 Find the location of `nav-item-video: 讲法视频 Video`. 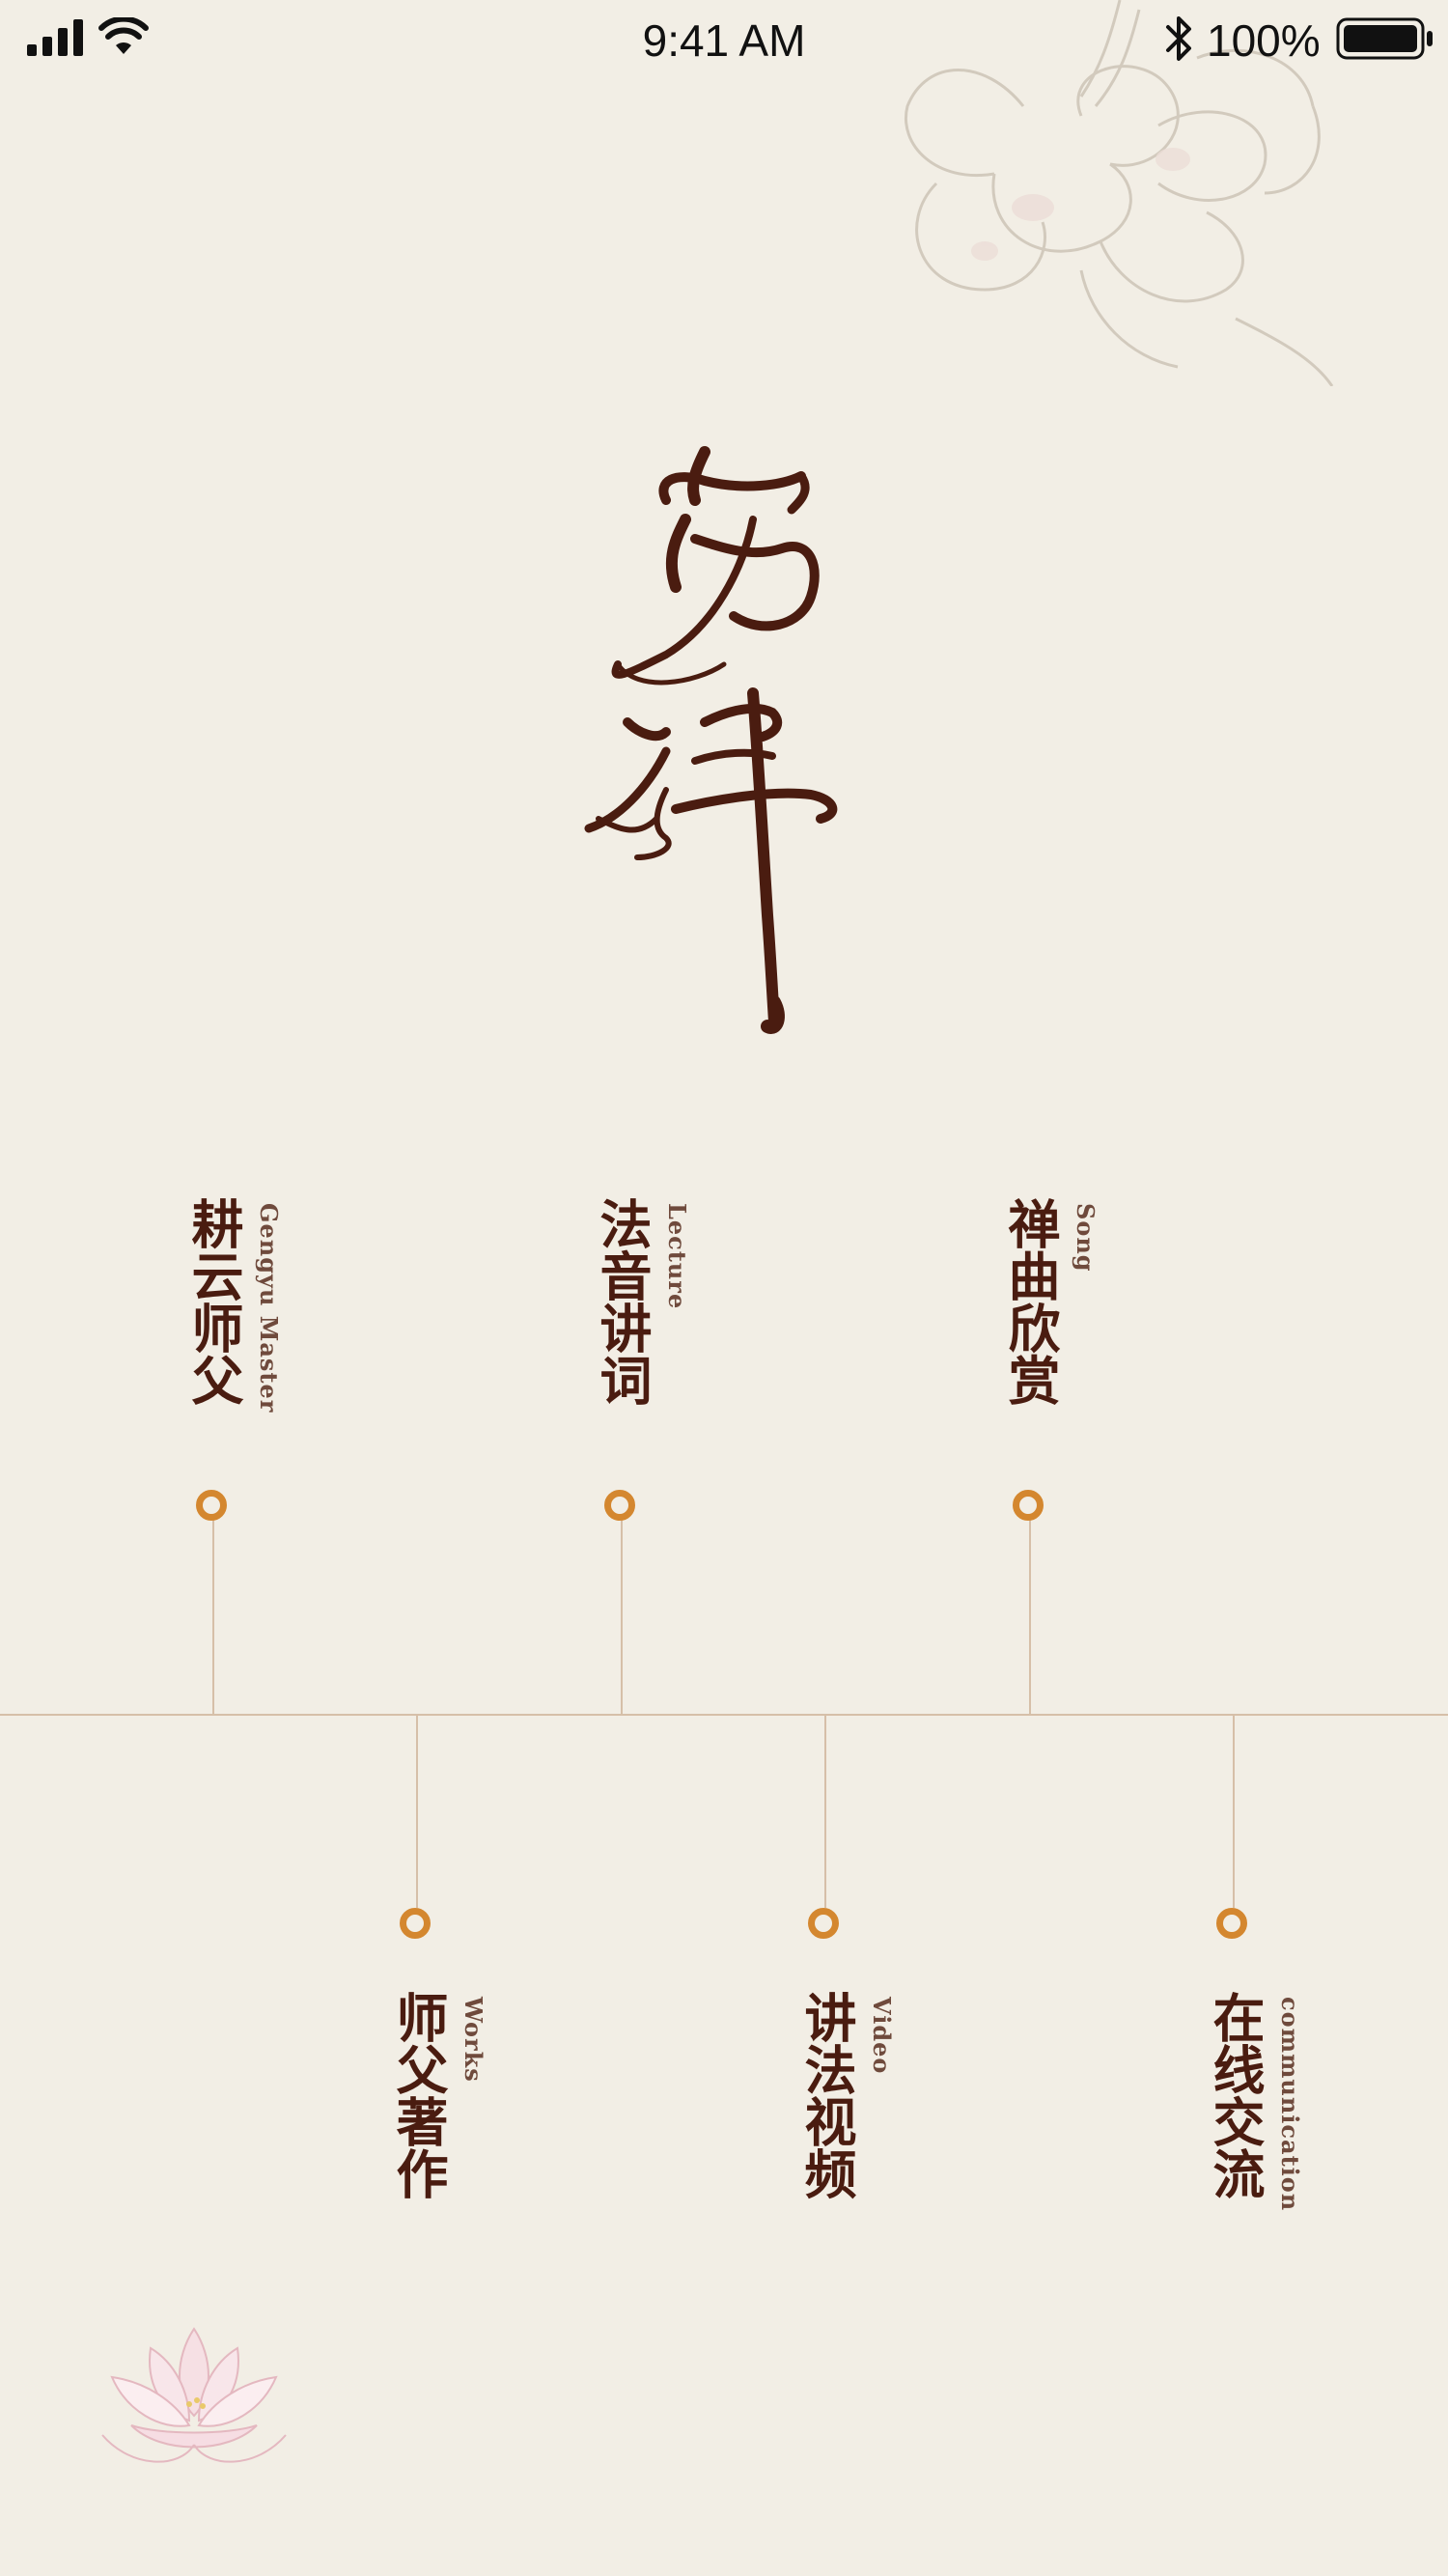

nav-item-video: 讲法视频 Video is located at coordinates (864, 2116).